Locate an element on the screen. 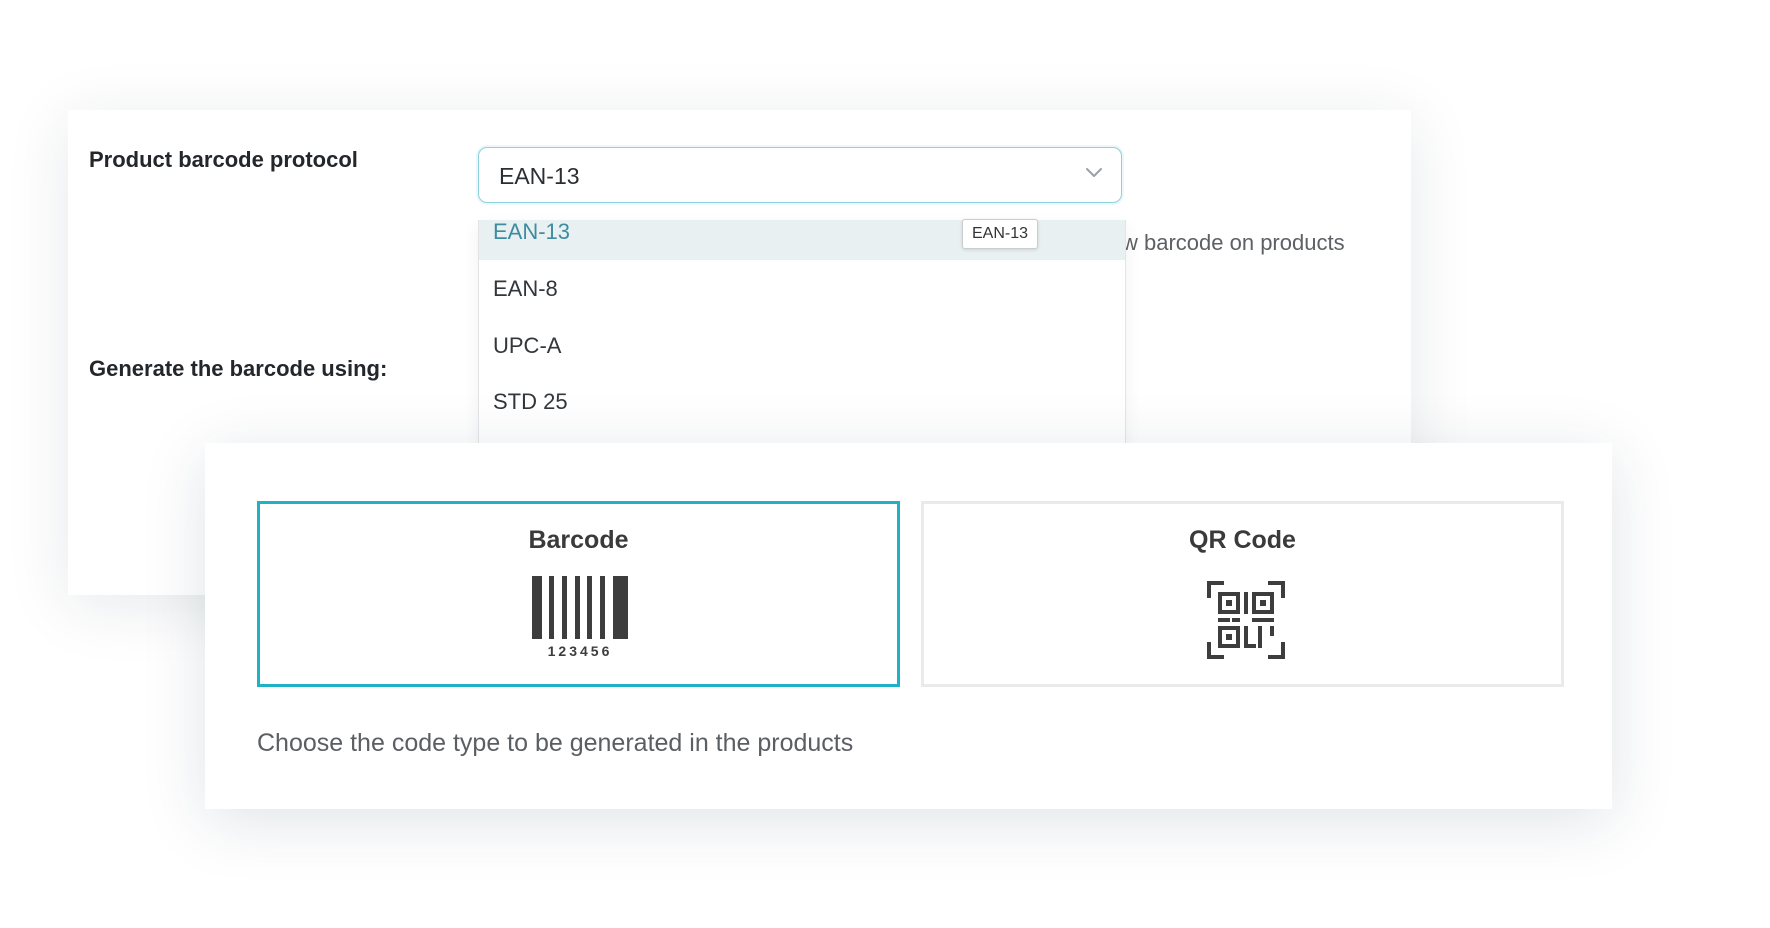  barcode-card-title: Barcode is located at coordinates (578, 540).